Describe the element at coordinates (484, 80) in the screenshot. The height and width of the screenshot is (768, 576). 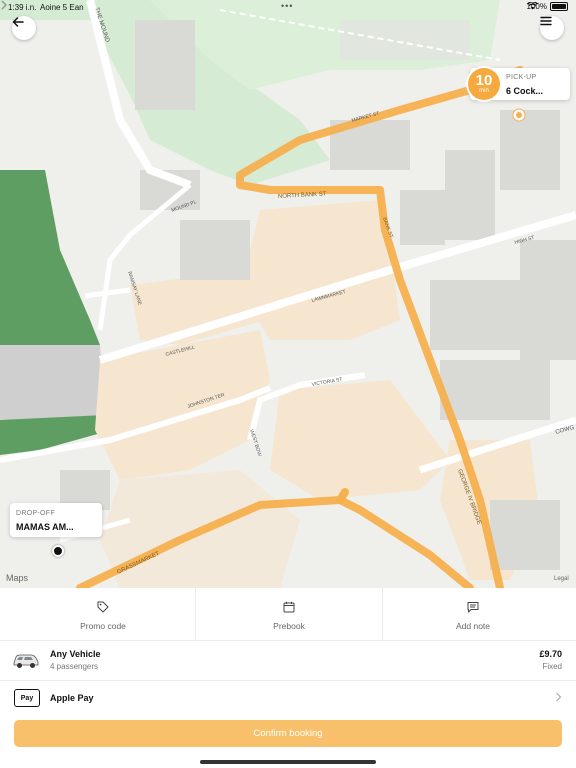
I see `eta-value: 10` at that location.